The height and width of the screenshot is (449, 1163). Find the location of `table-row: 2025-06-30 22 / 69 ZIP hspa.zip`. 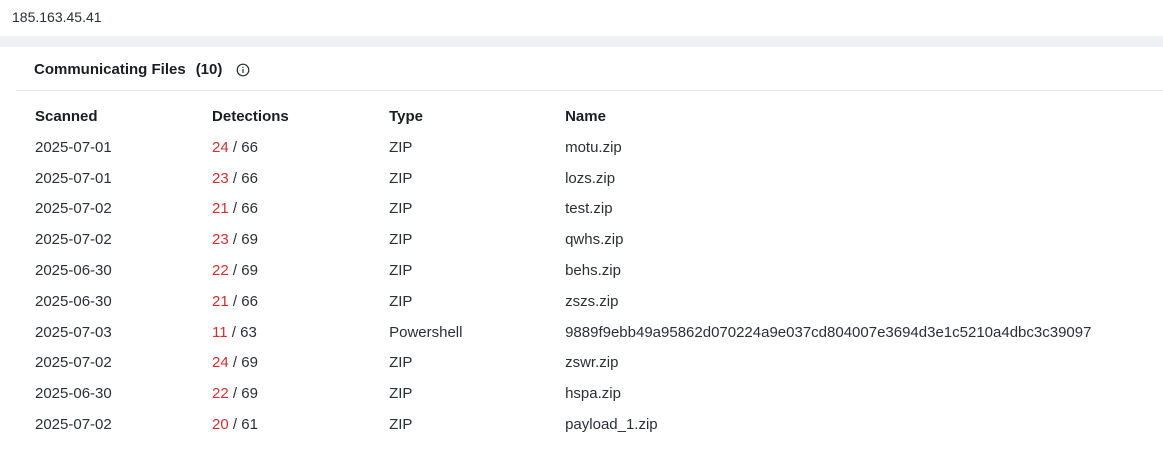

table-row: 2025-06-30 22 / 69 ZIP hspa.zip is located at coordinates (599, 393).